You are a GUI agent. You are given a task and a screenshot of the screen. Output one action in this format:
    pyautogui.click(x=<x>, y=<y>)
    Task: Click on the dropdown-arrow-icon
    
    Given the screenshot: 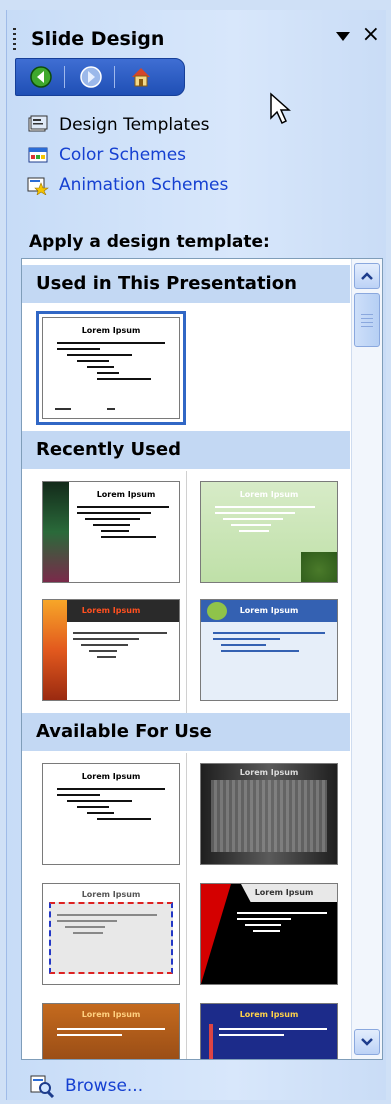 What is the action you would take?
    pyautogui.click(x=343, y=36)
    